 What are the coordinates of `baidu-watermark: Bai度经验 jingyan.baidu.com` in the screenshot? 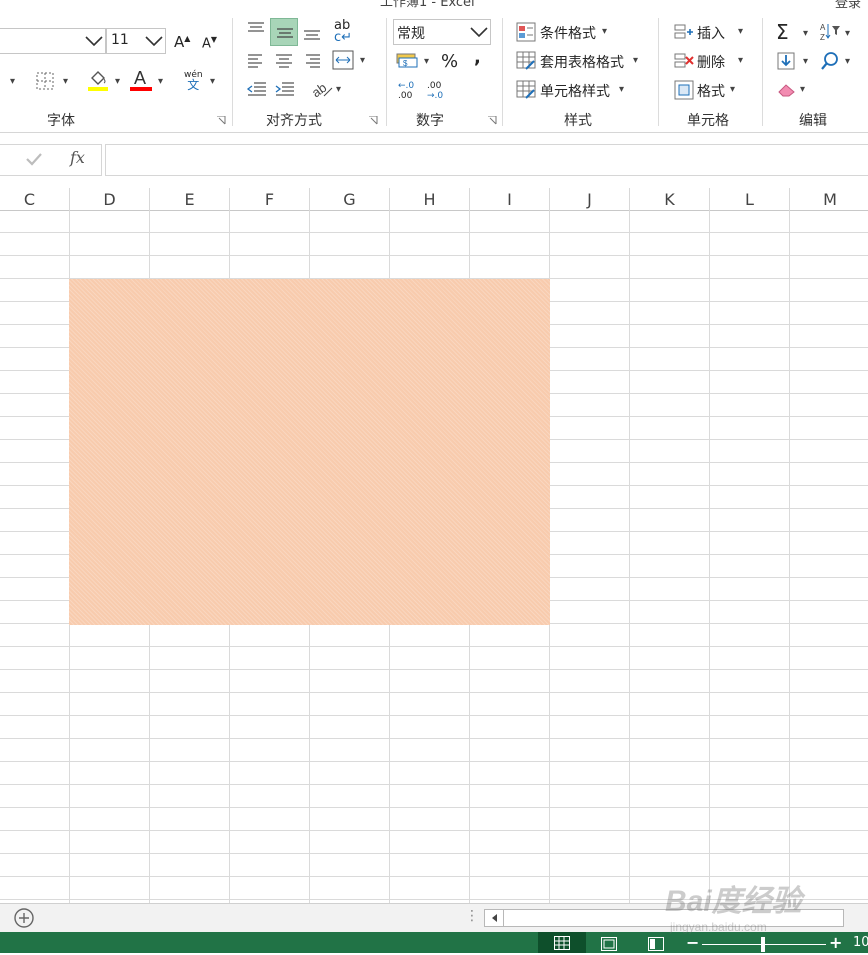 It's located at (733, 905).